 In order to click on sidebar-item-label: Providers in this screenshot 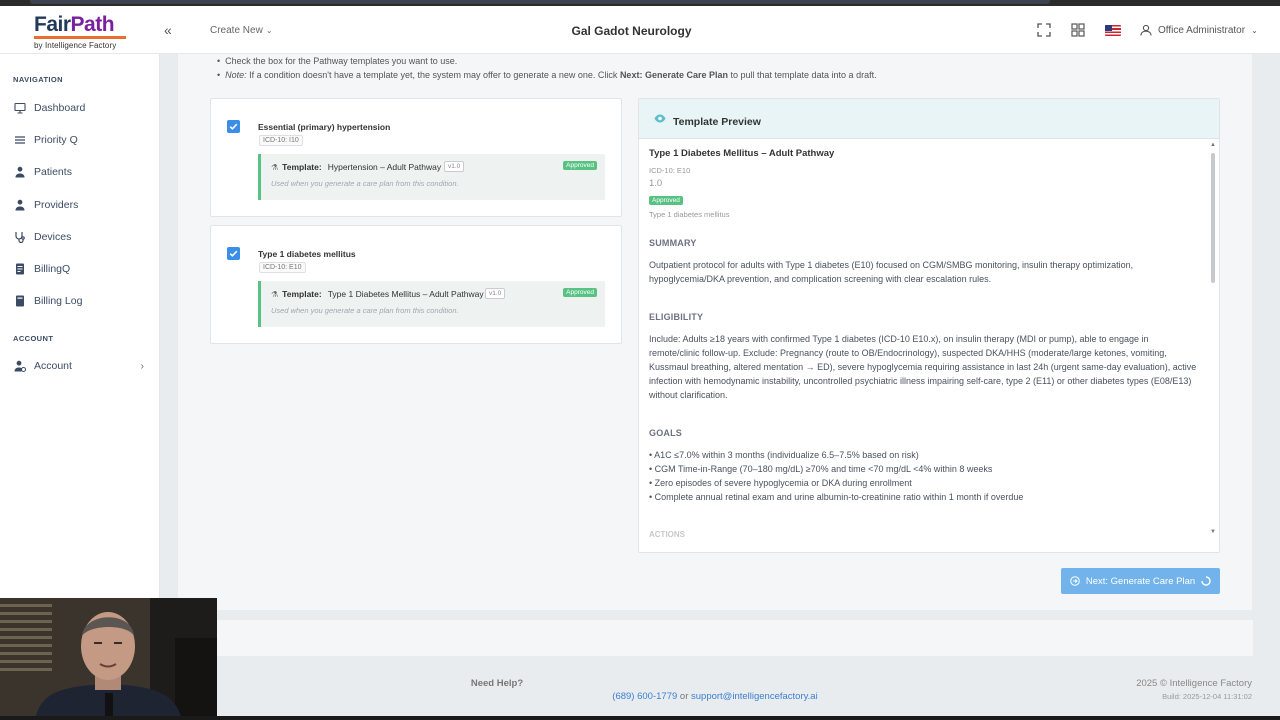, I will do `click(56, 205)`.